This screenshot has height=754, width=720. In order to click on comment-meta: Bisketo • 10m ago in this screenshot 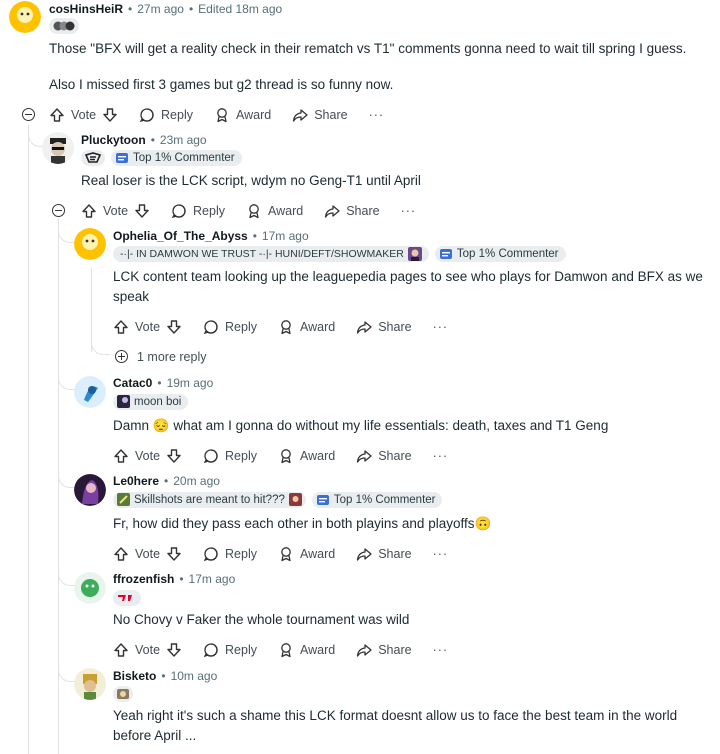, I will do `click(165, 676)`.